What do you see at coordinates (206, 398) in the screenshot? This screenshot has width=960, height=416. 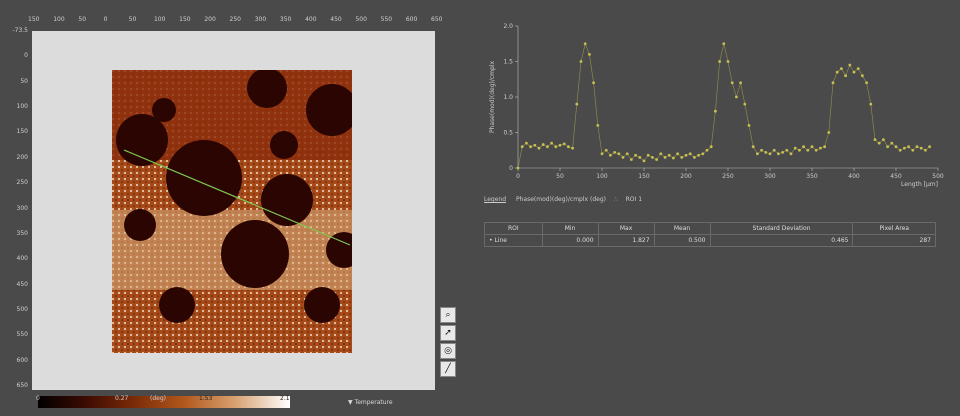 I see `colorbar-label: 1.53` at bounding box center [206, 398].